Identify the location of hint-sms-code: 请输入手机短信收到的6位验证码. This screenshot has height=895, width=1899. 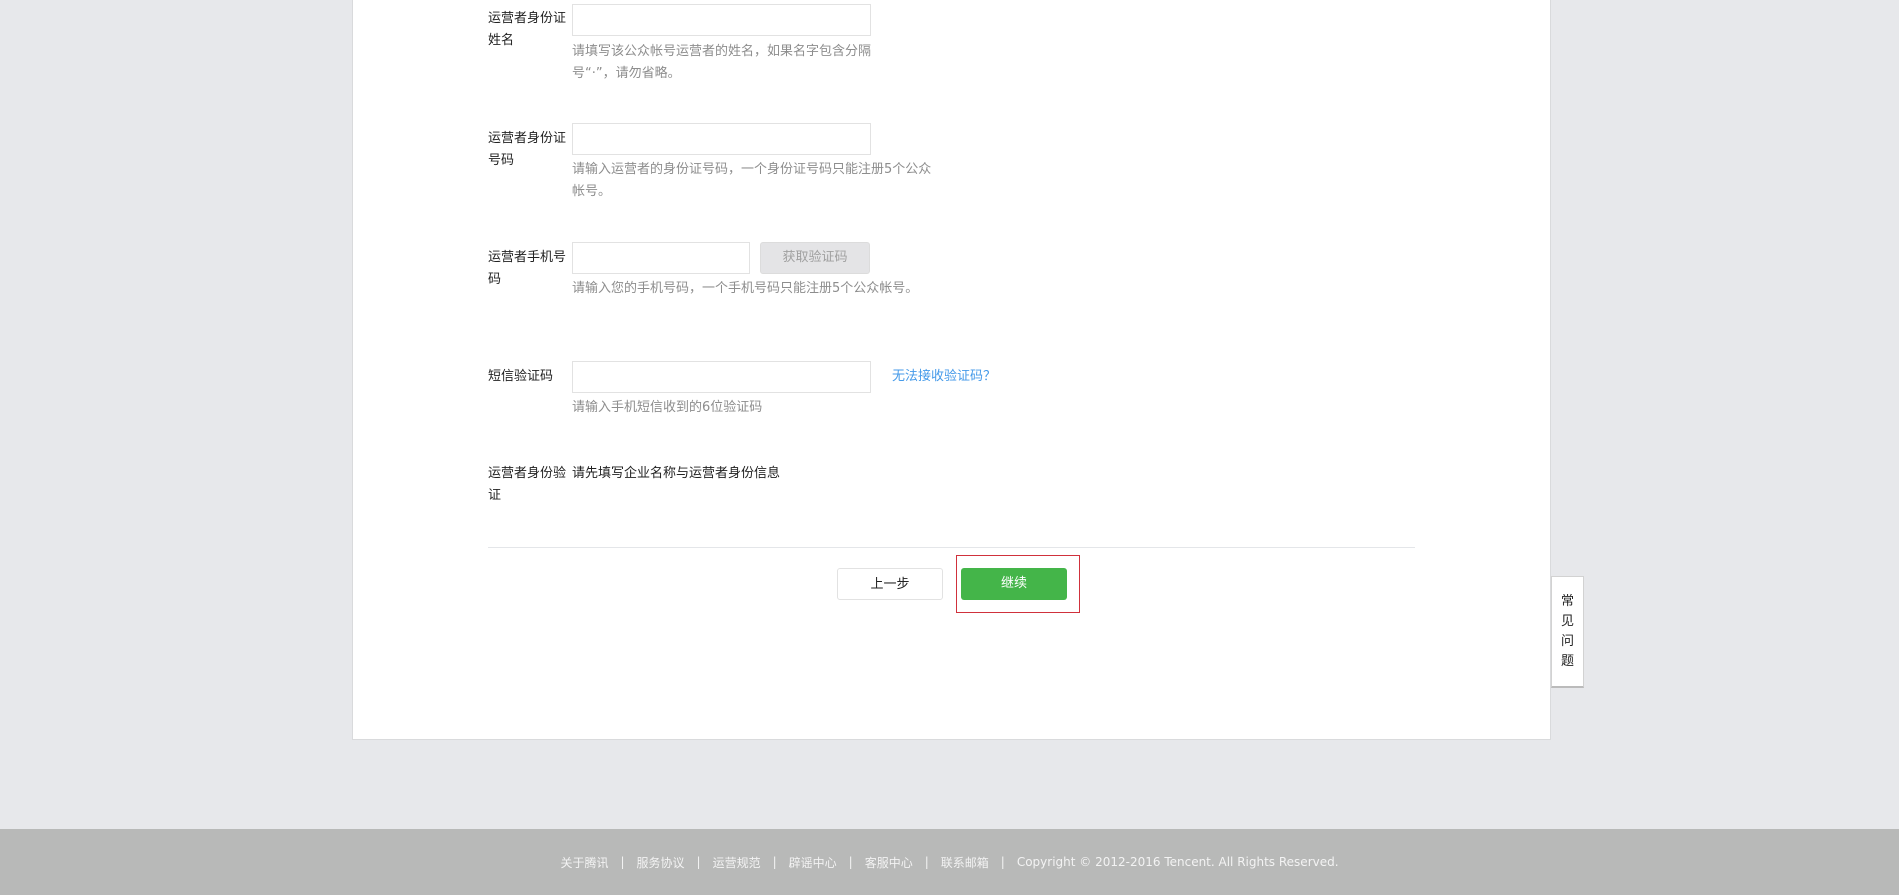
(667, 407).